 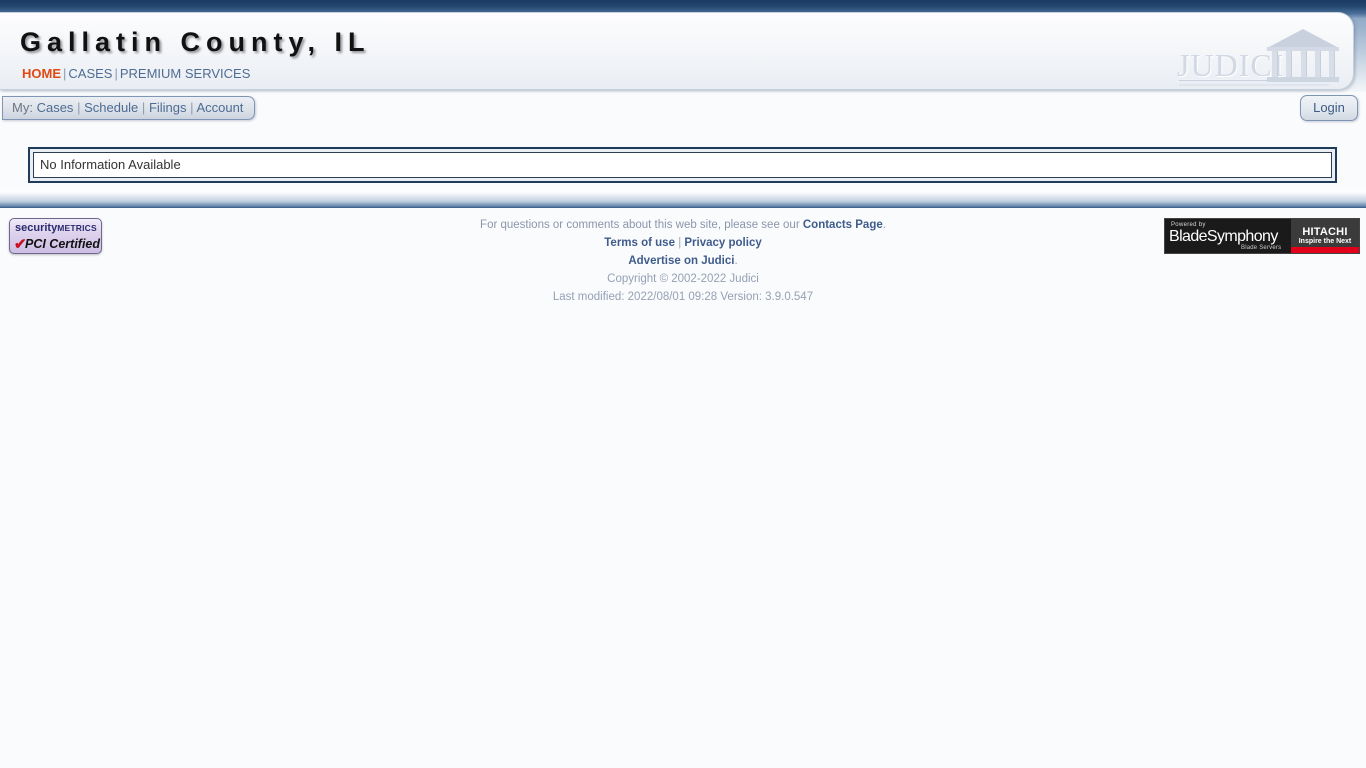 What do you see at coordinates (219, 107) in the screenshot?
I see `my-nav-account: Account` at bounding box center [219, 107].